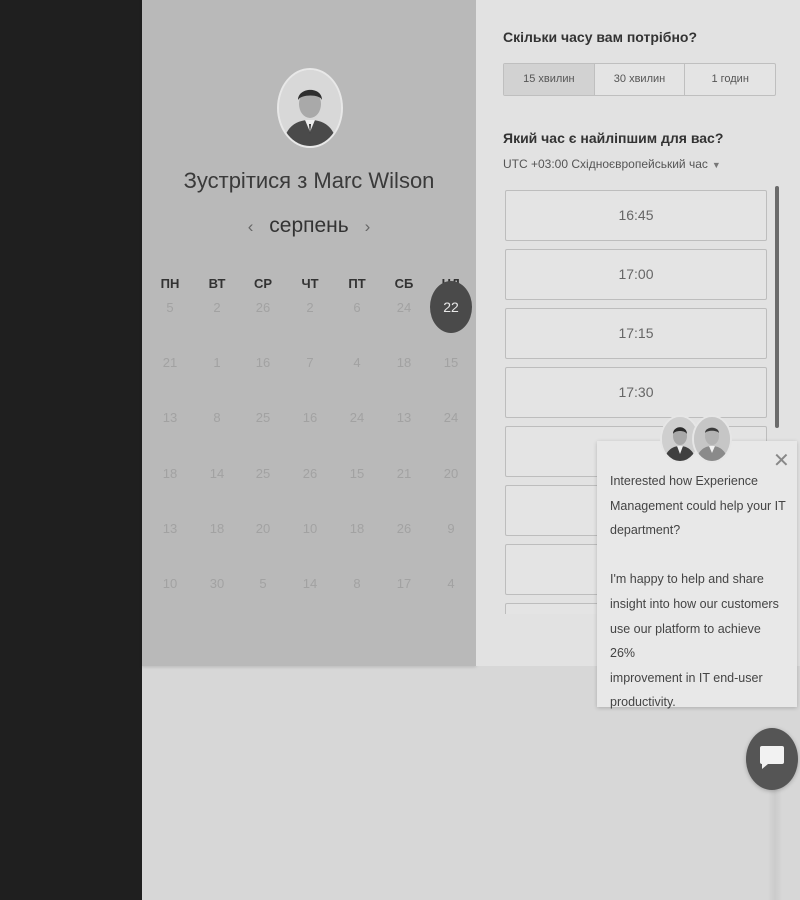 Image resolution: width=800 pixels, height=900 pixels. I want to click on duration-selector: 15 хвилин 30 хвилин 1 годин, so click(639, 79).